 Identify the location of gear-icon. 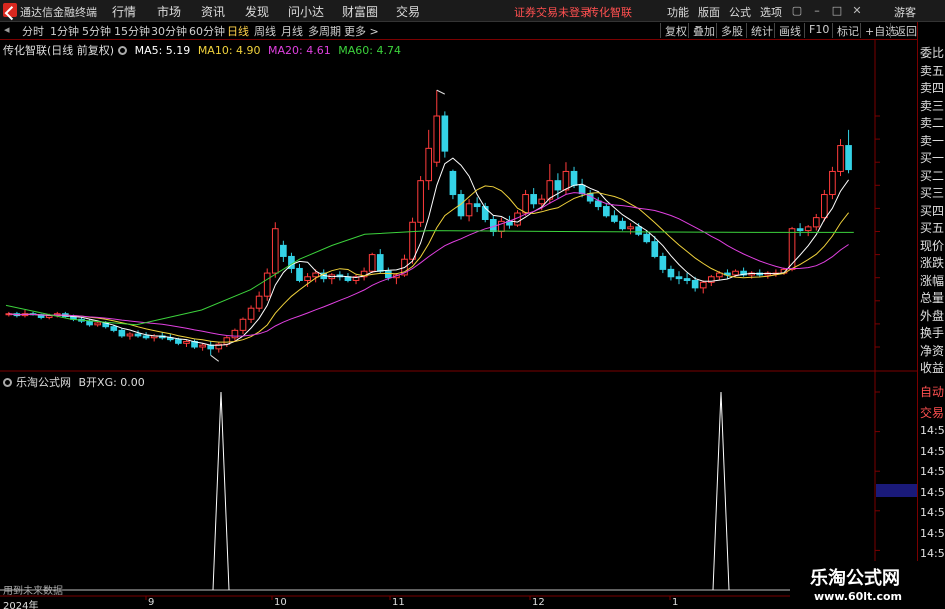
(7, 382).